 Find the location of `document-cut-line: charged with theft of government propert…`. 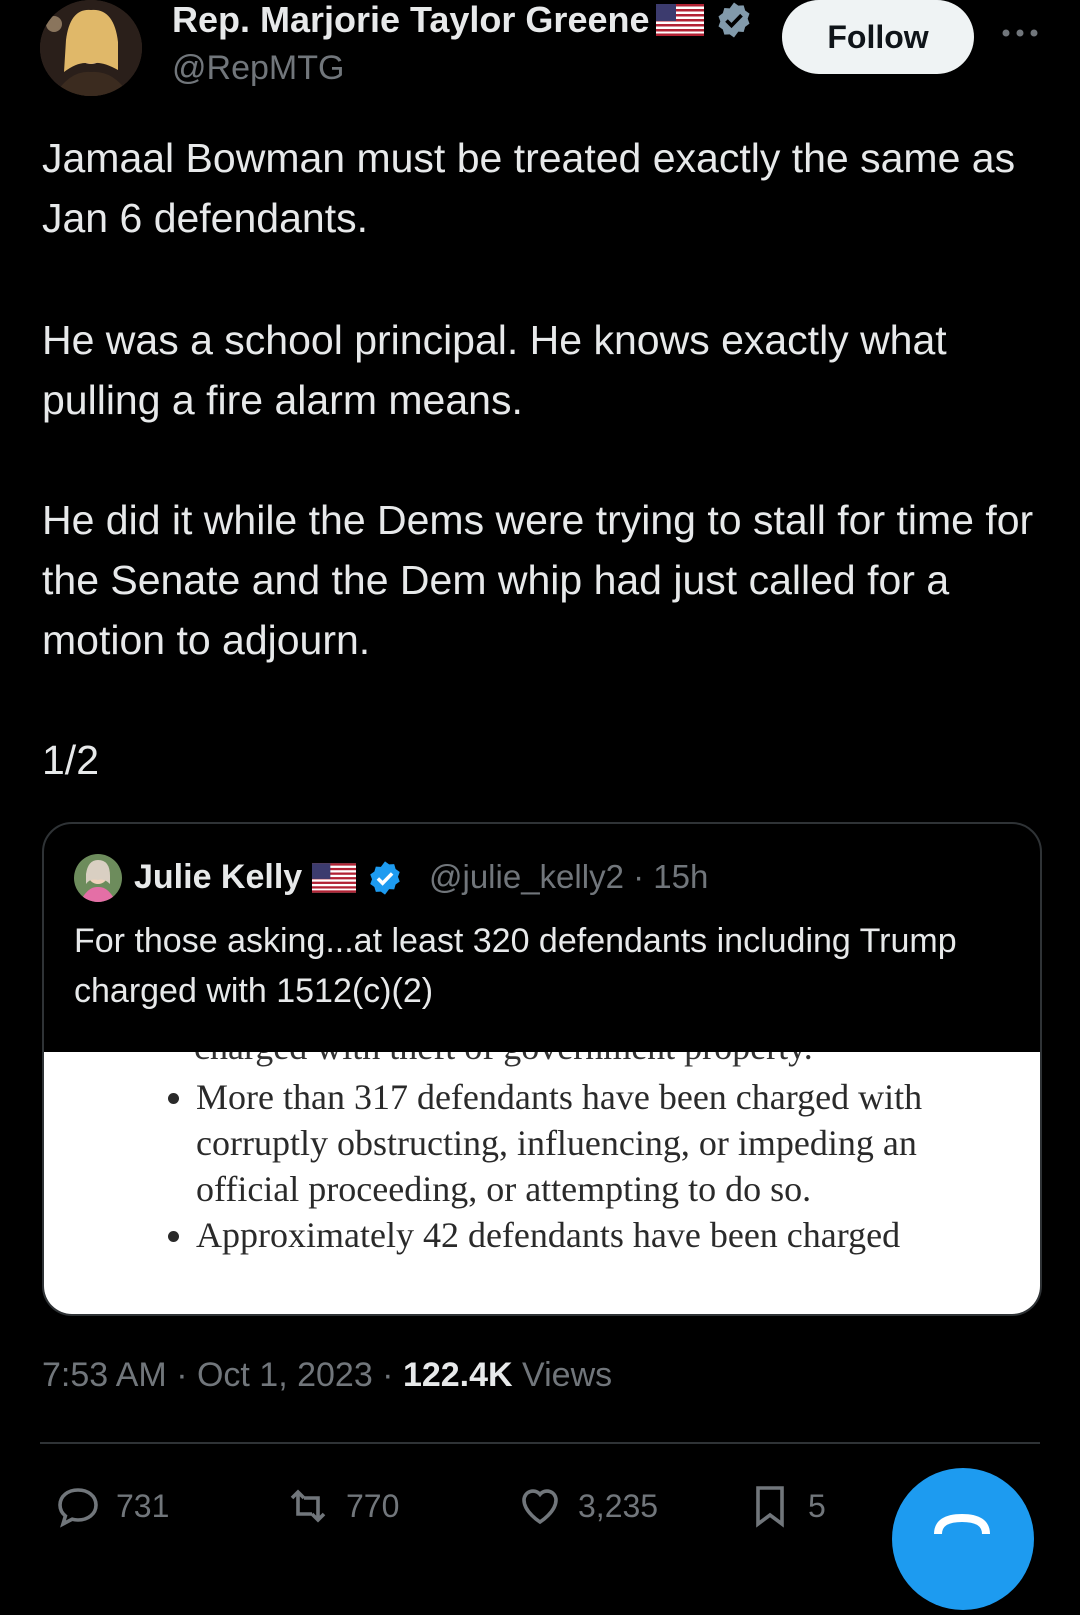

document-cut-line: charged with theft of government propert… is located at coordinates (503, 1060).